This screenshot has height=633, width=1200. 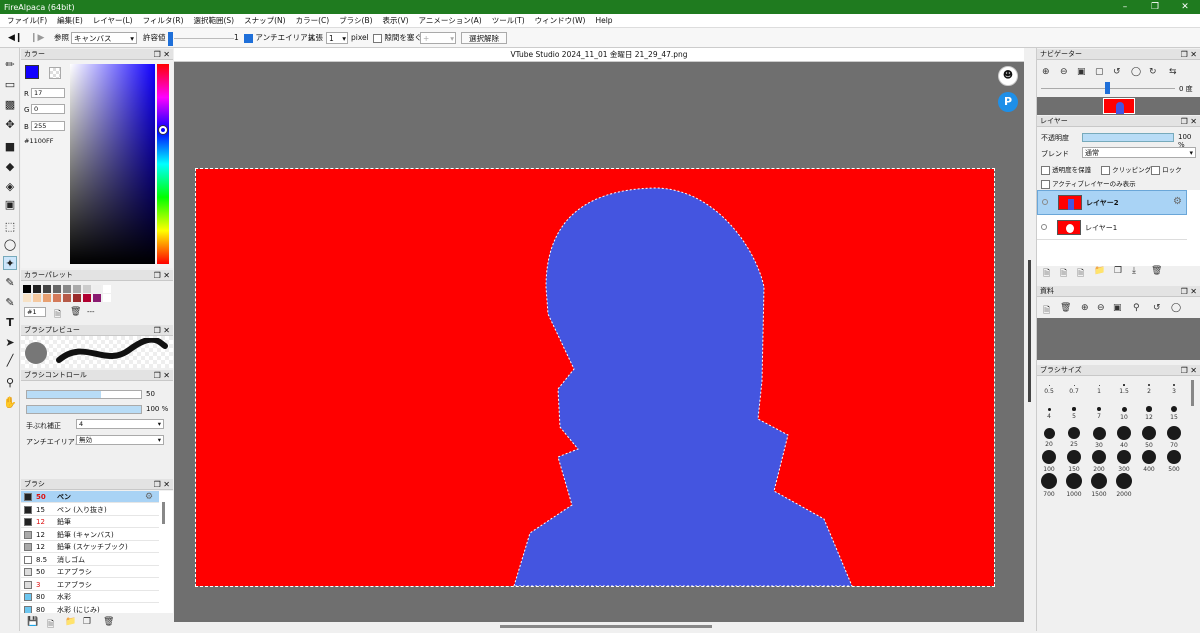 What do you see at coordinates (1118, 339) in the screenshot?
I see `material-view` at bounding box center [1118, 339].